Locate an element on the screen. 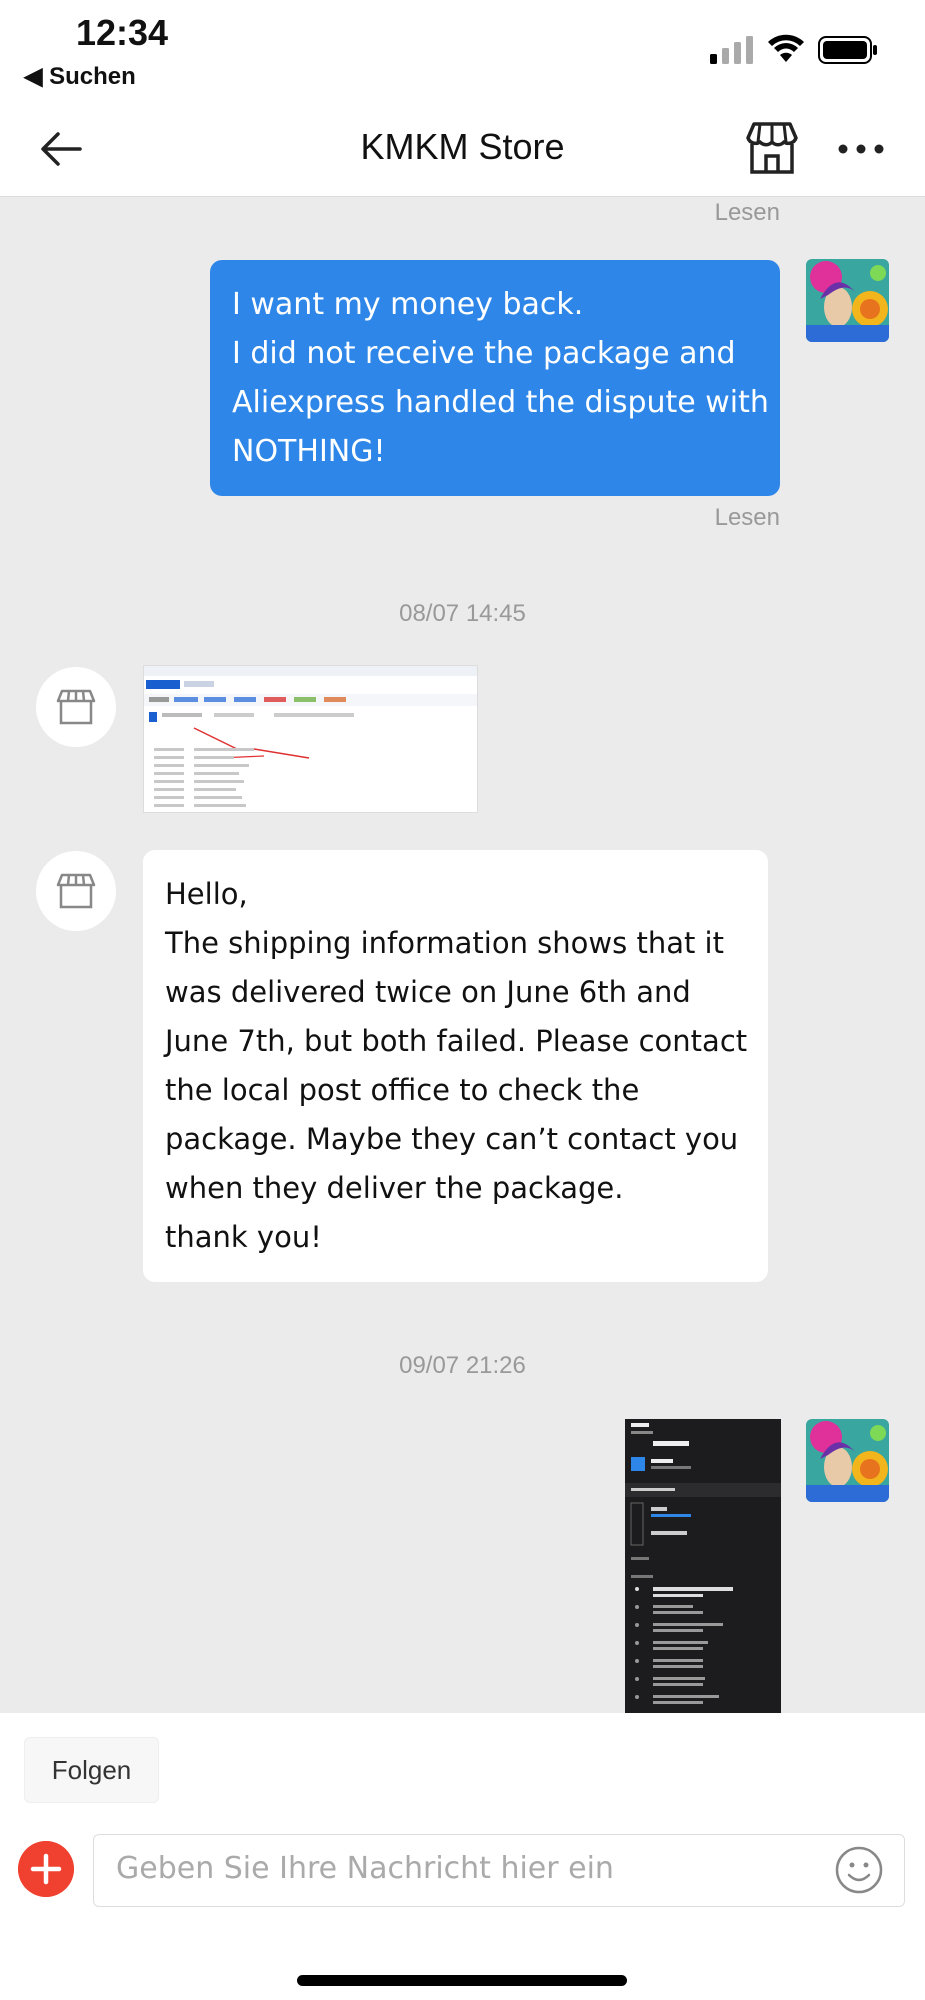 The height and width of the screenshot is (2000, 925). follow-button: Folgen is located at coordinates (91, 1770).